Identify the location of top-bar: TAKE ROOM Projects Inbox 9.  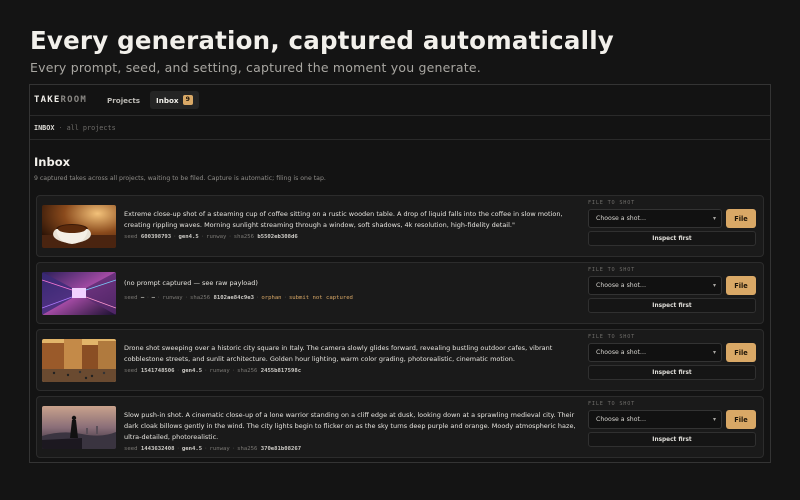
(400, 100).